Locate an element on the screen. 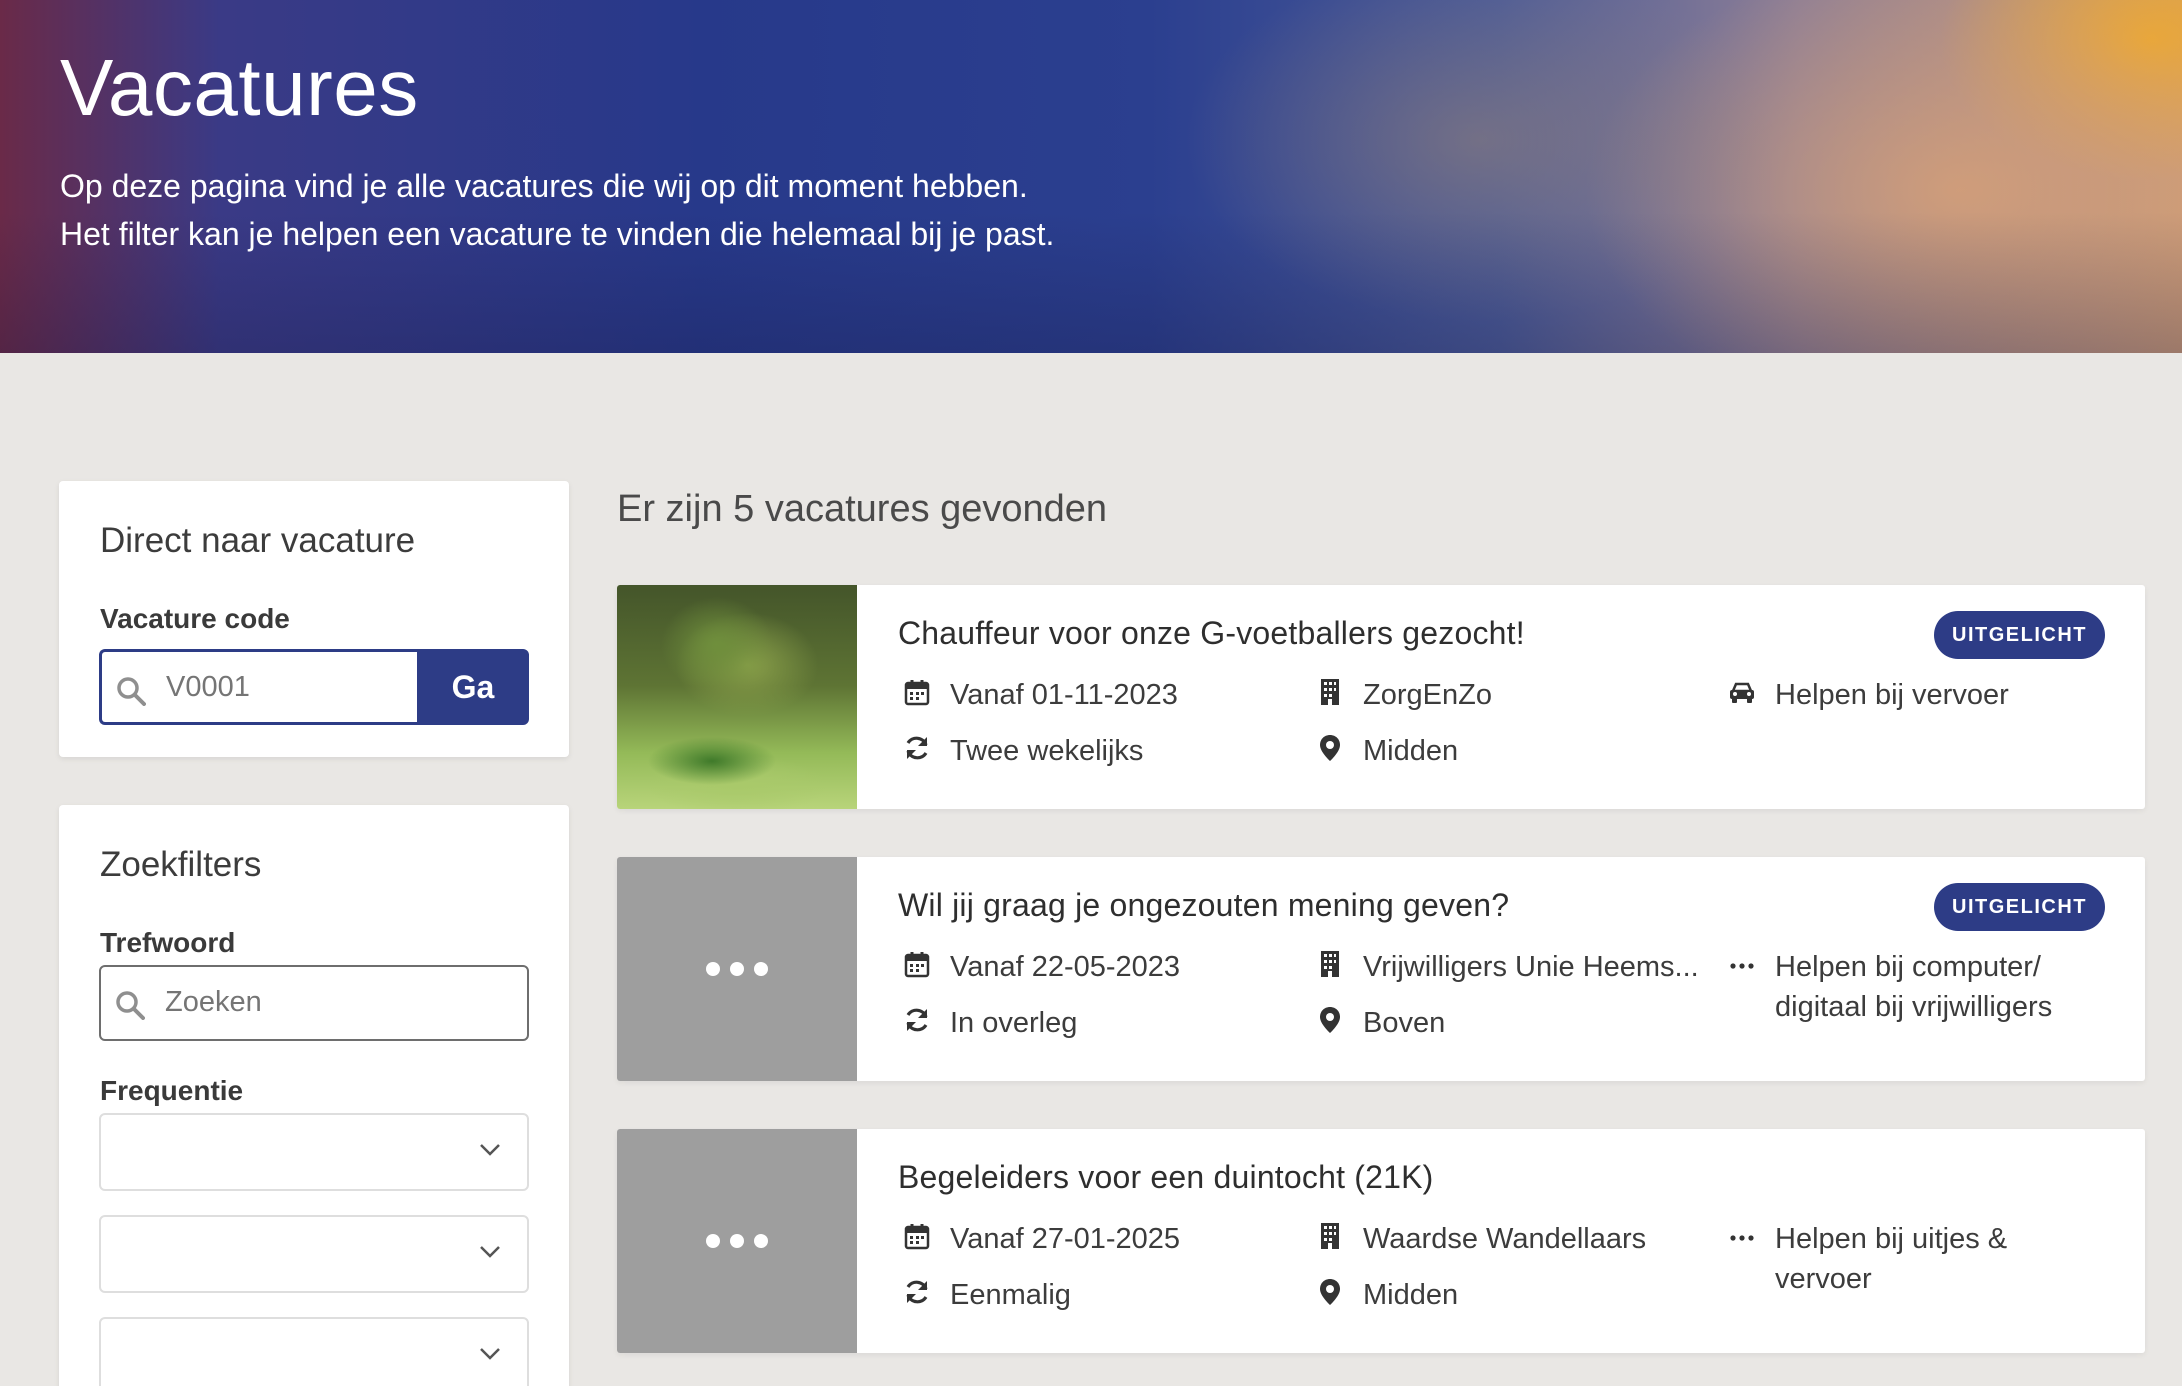  vacancy-code-field is located at coordinates (259, 687).